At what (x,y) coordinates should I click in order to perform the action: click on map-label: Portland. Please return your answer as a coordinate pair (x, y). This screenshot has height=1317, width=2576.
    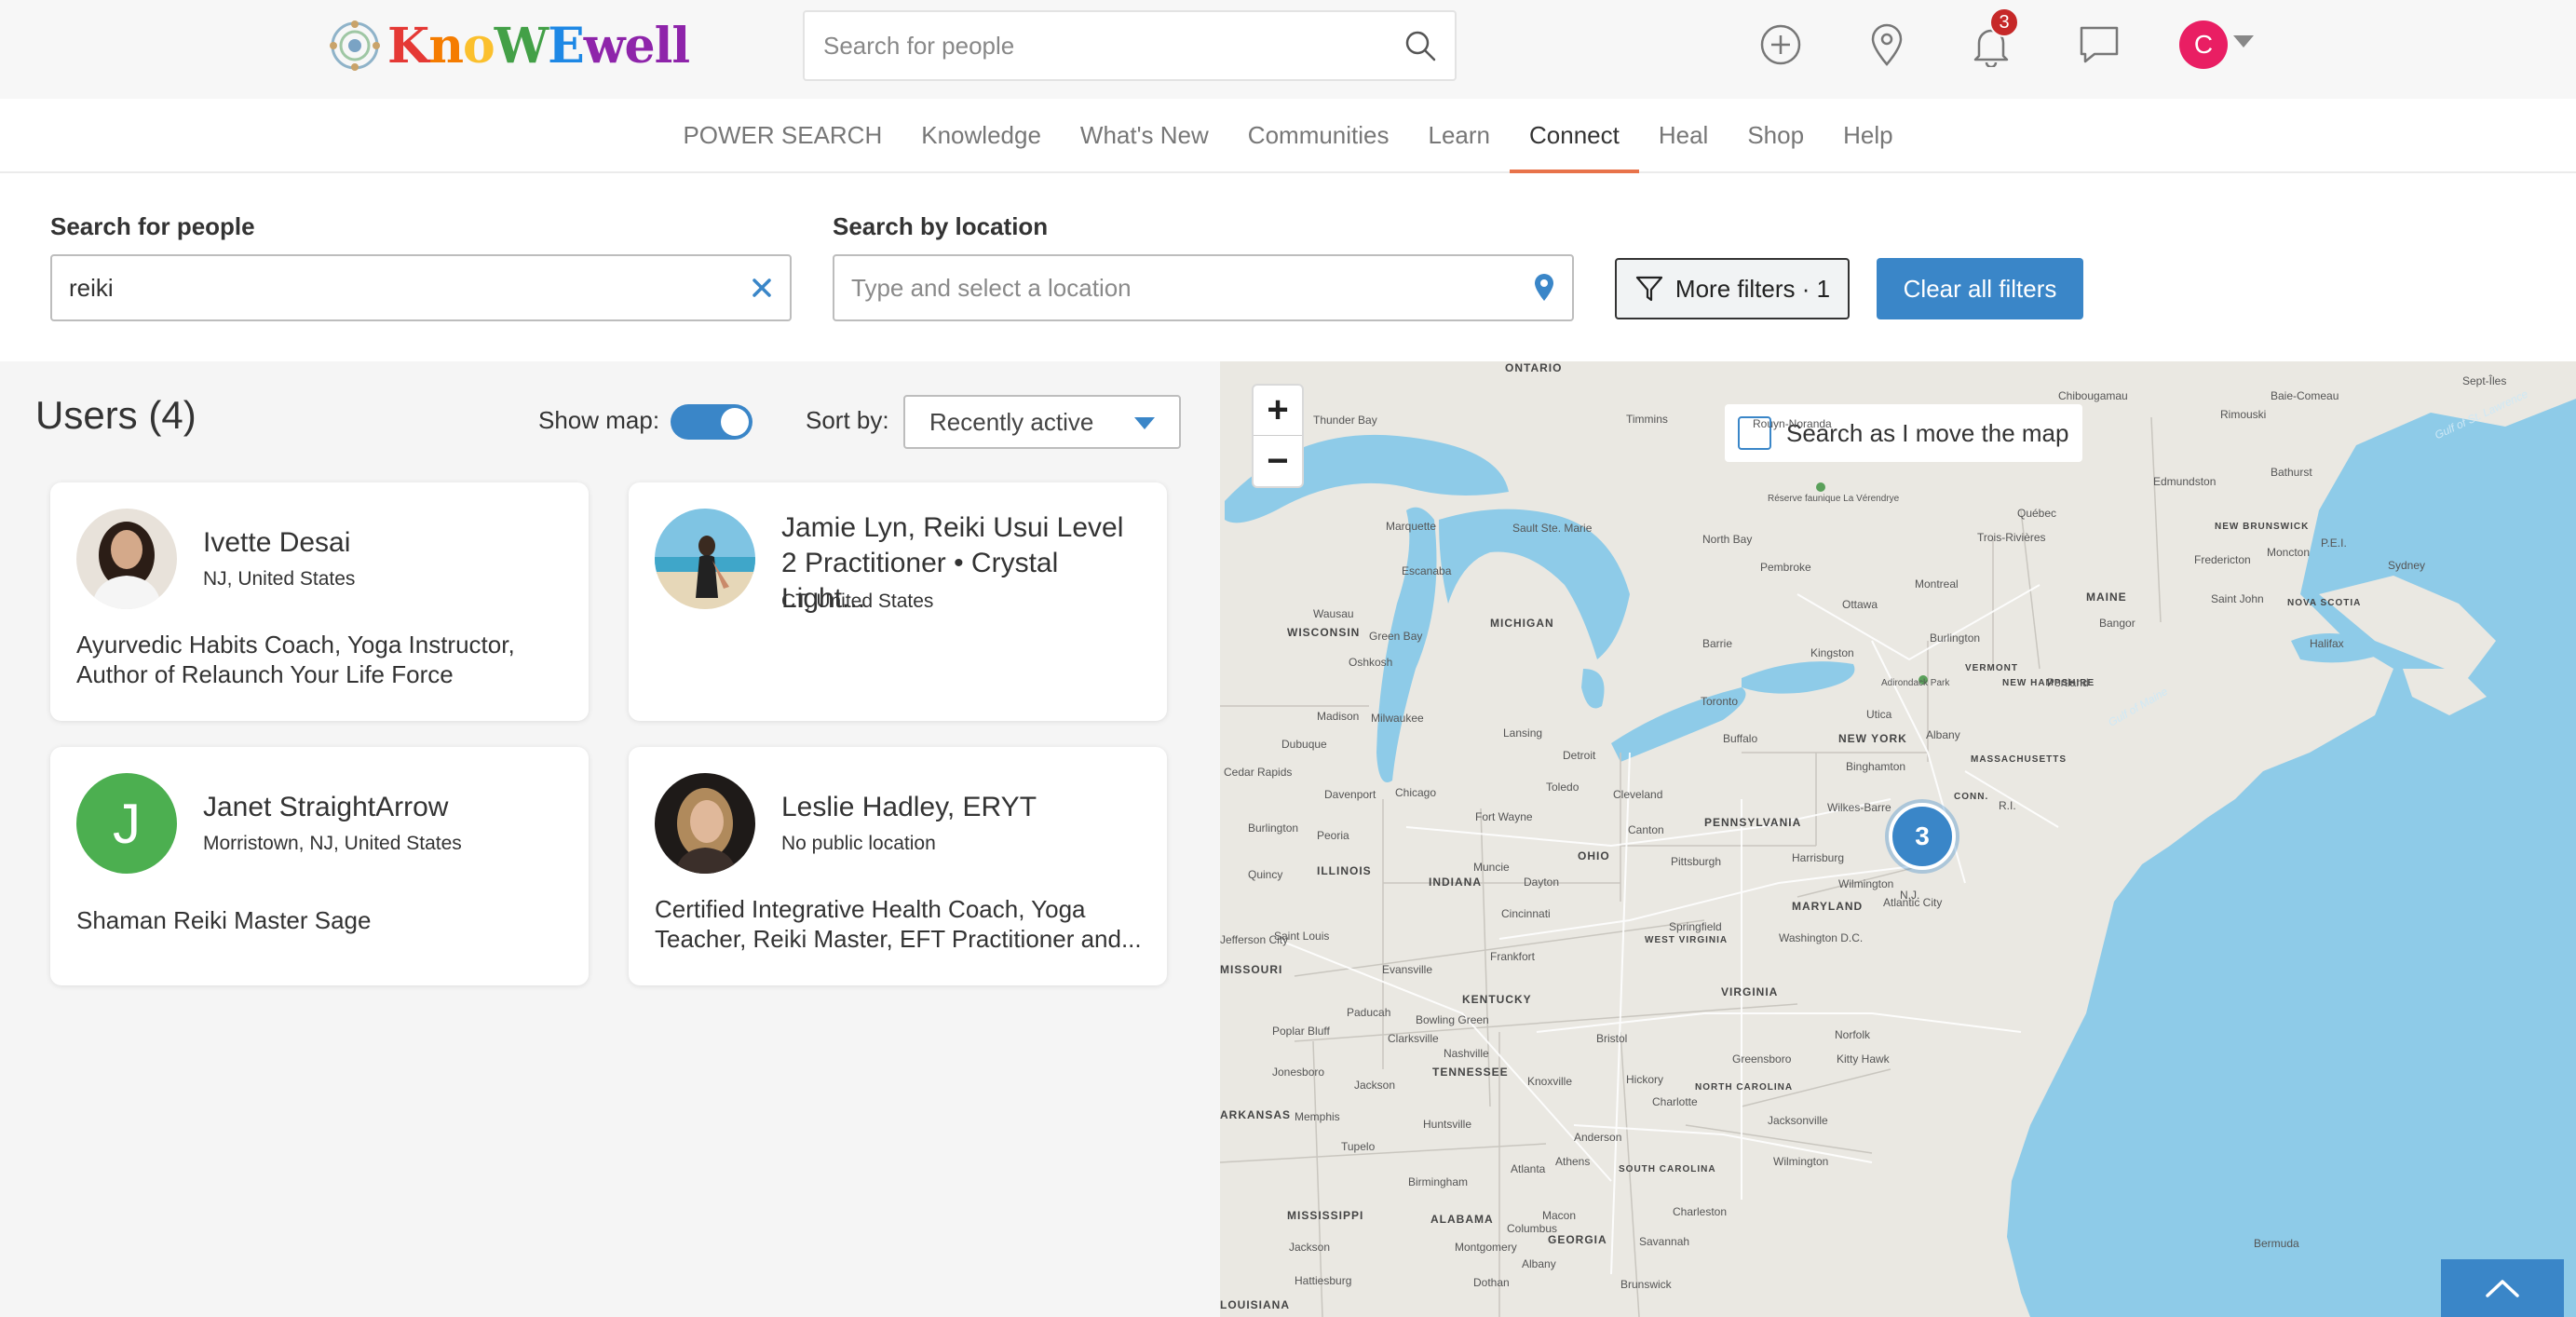
    Looking at the image, I should click on (2068, 682).